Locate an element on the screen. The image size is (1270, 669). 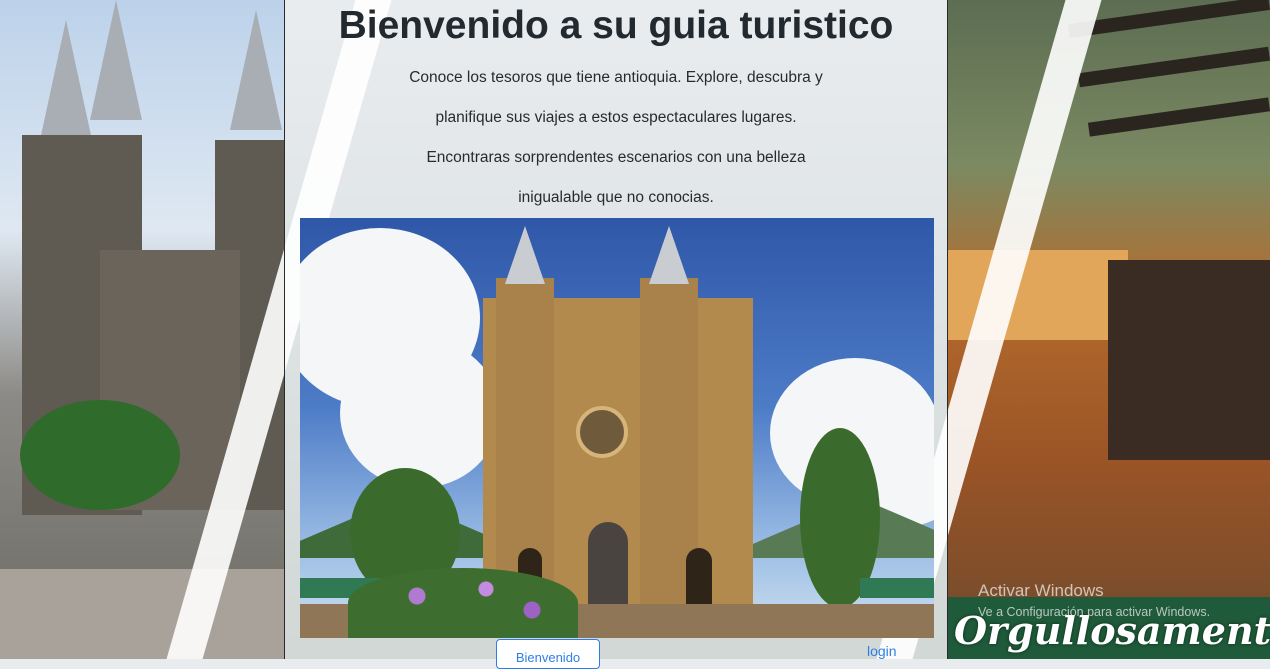
plaza-ground is located at coordinates (150, 614).